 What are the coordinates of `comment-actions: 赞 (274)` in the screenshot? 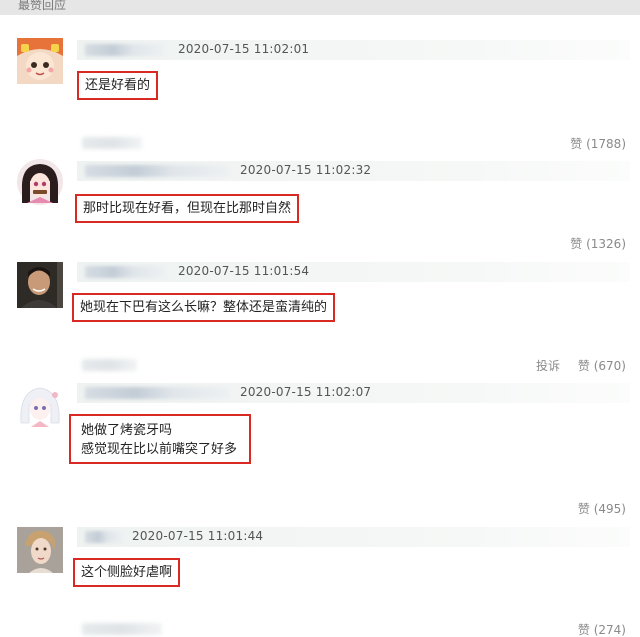 It's located at (353, 628).